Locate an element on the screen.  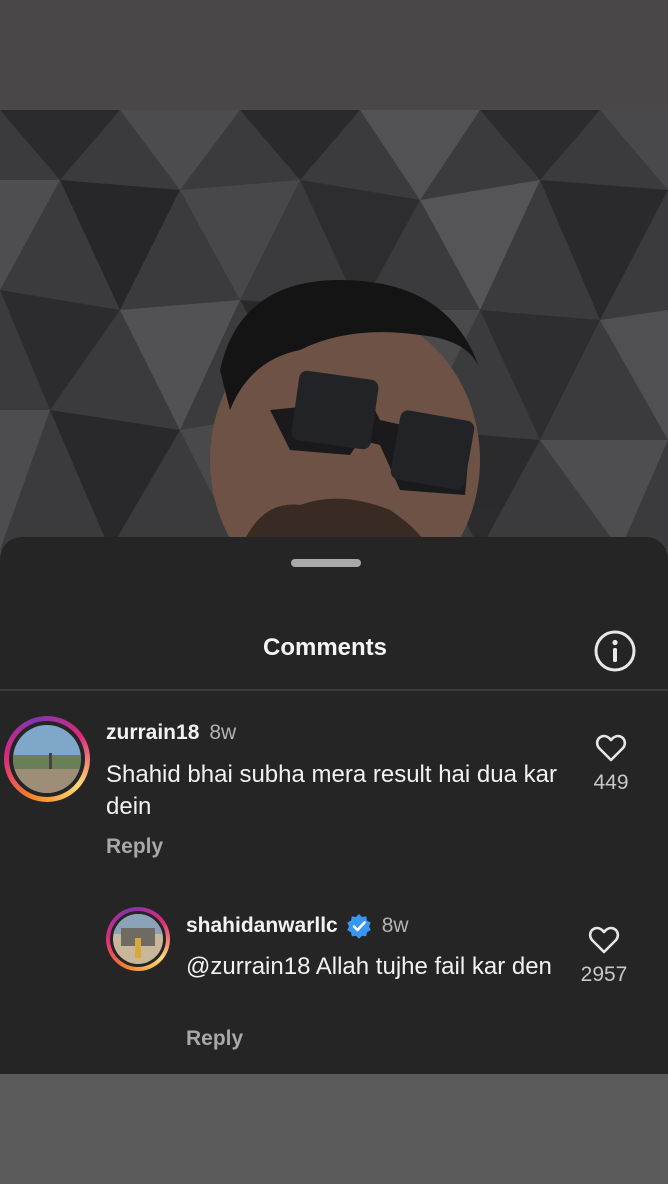
avatar-ring is located at coordinates (138, 939).